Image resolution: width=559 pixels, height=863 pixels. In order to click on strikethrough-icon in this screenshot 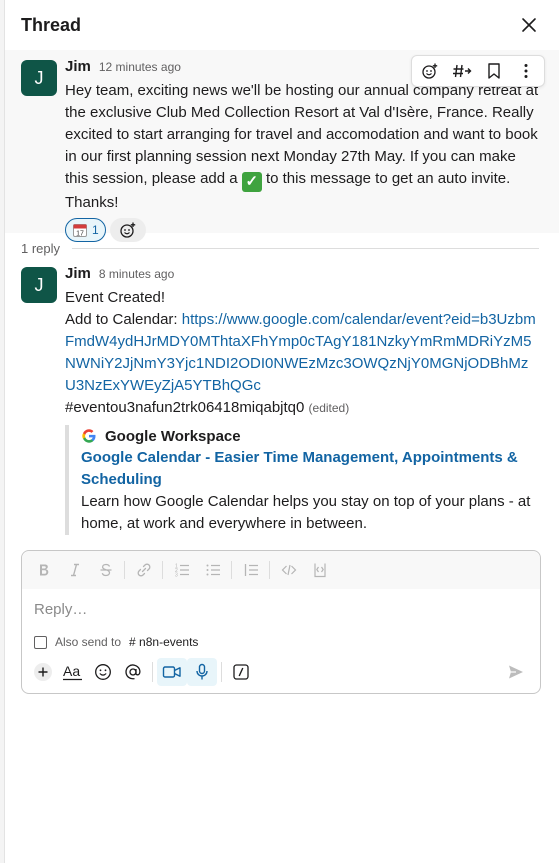, I will do `click(105, 570)`.